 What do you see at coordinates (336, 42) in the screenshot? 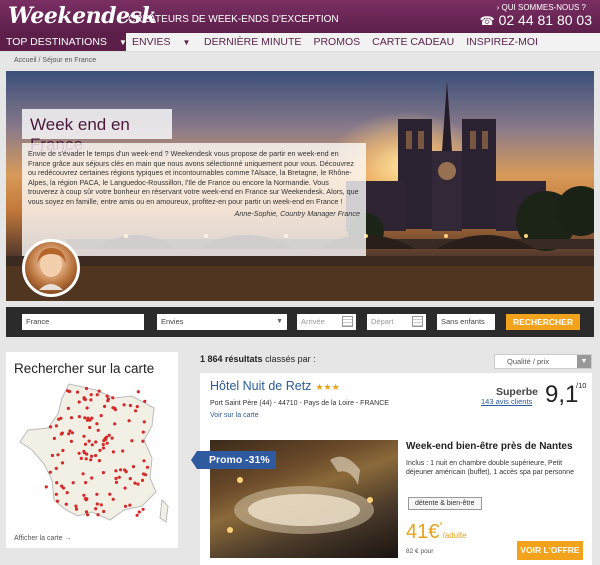
I see `nav-promos: PROMOS` at bounding box center [336, 42].